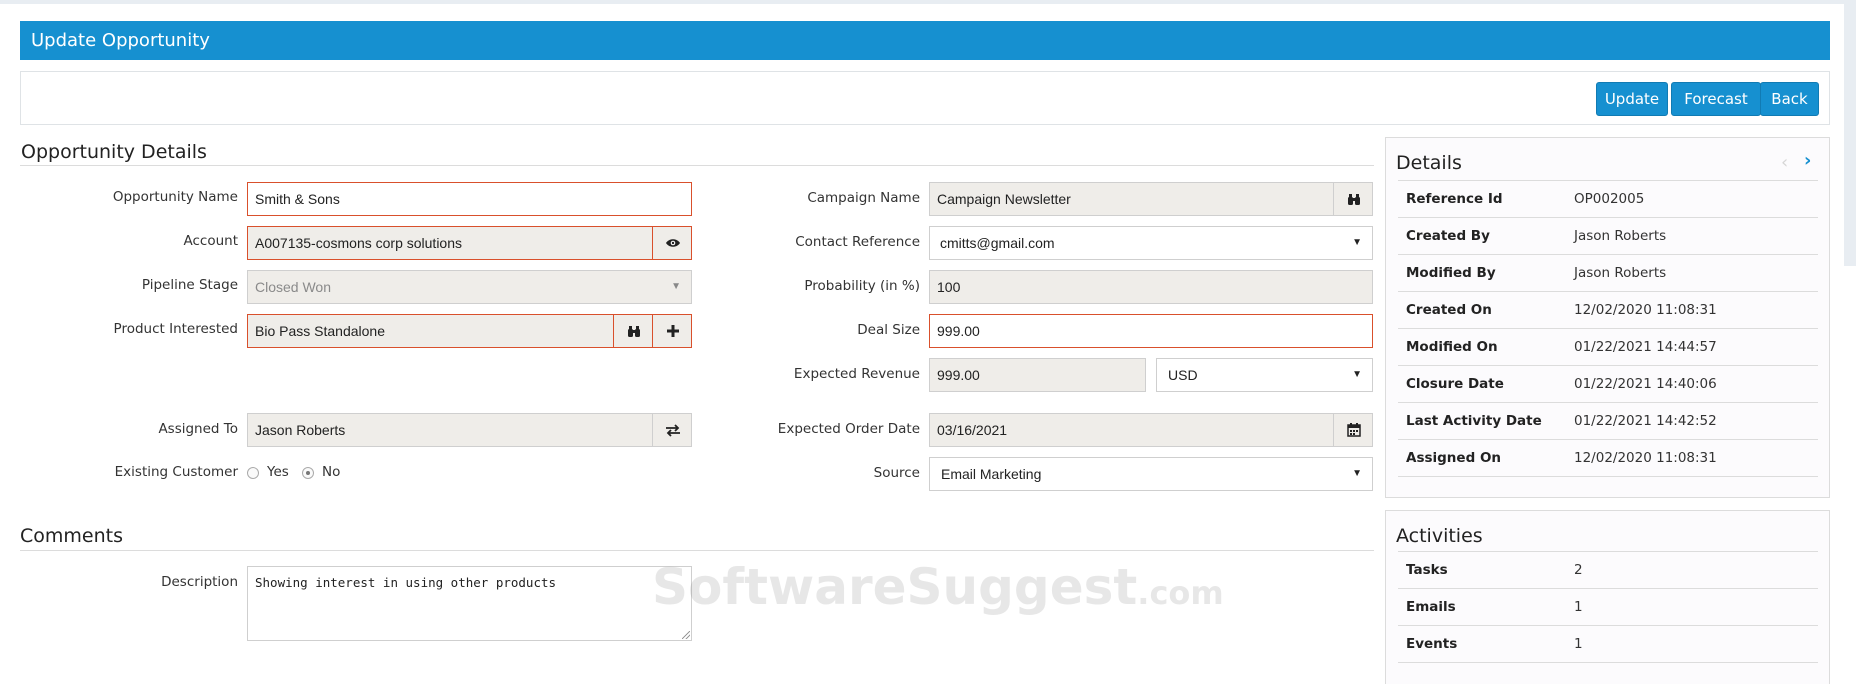 The height and width of the screenshot is (684, 1856). What do you see at coordinates (888, 330) in the screenshot?
I see `deal-size-label: Deal Size` at bounding box center [888, 330].